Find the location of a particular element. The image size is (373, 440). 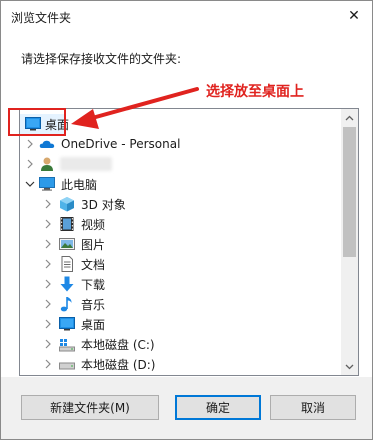

window-title: 浏览文件夹 is located at coordinates (41, 18).